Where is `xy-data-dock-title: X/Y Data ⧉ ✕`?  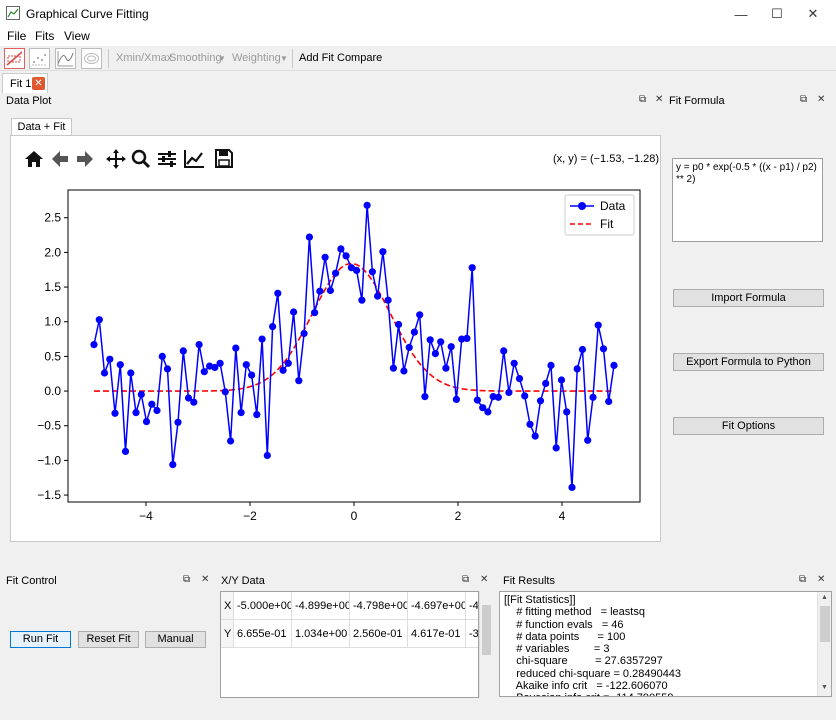 xy-data-dock-title: X/Y Data ⧉ ✕ is located at coordinates (357, 582).